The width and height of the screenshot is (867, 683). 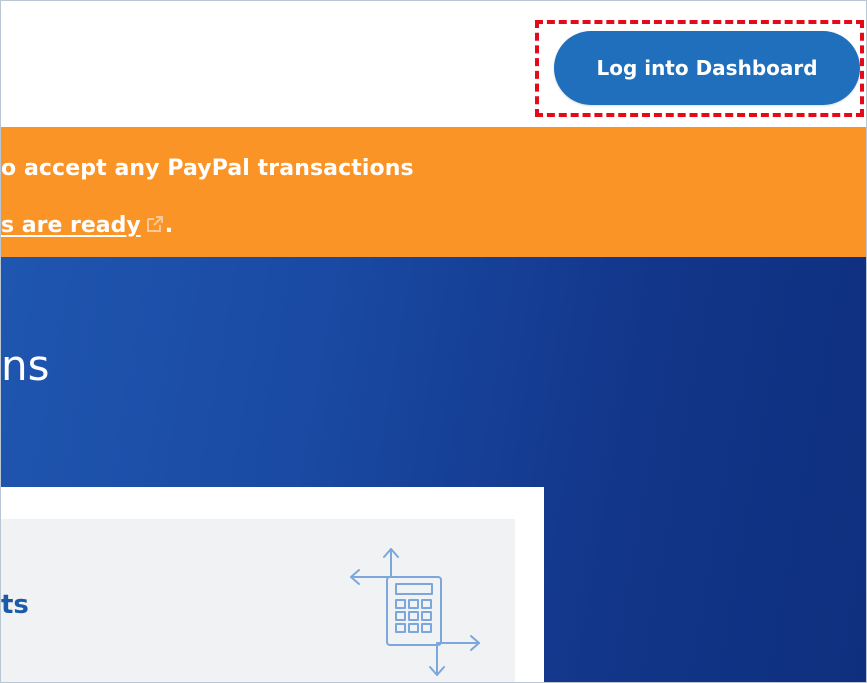 I want to click on banner-message-line2: s are ready ., so click(x=87, y=225).